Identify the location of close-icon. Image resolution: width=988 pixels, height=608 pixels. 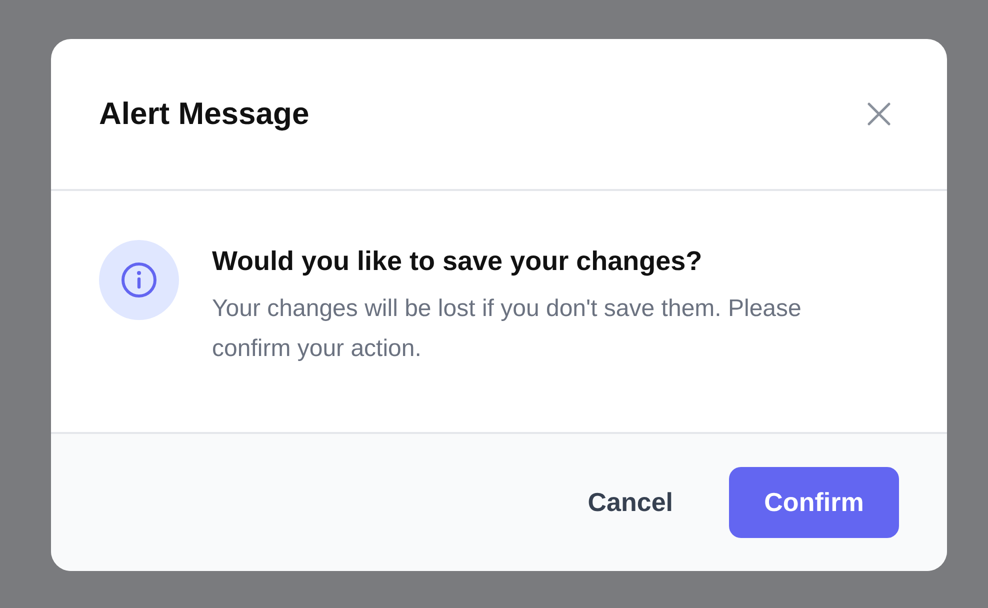
(879, 114).